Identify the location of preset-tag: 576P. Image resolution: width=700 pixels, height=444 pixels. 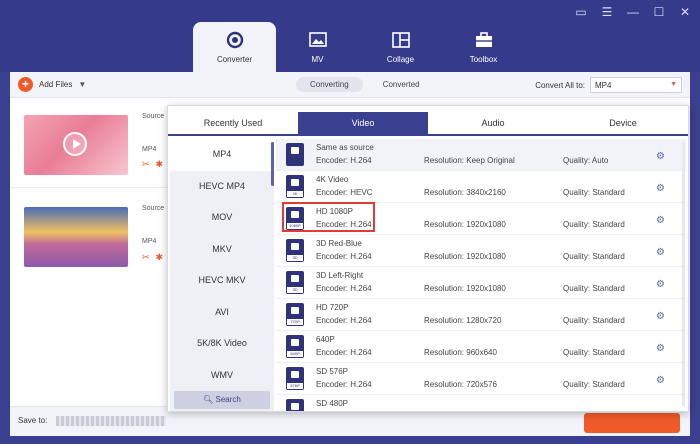
(295, 386).